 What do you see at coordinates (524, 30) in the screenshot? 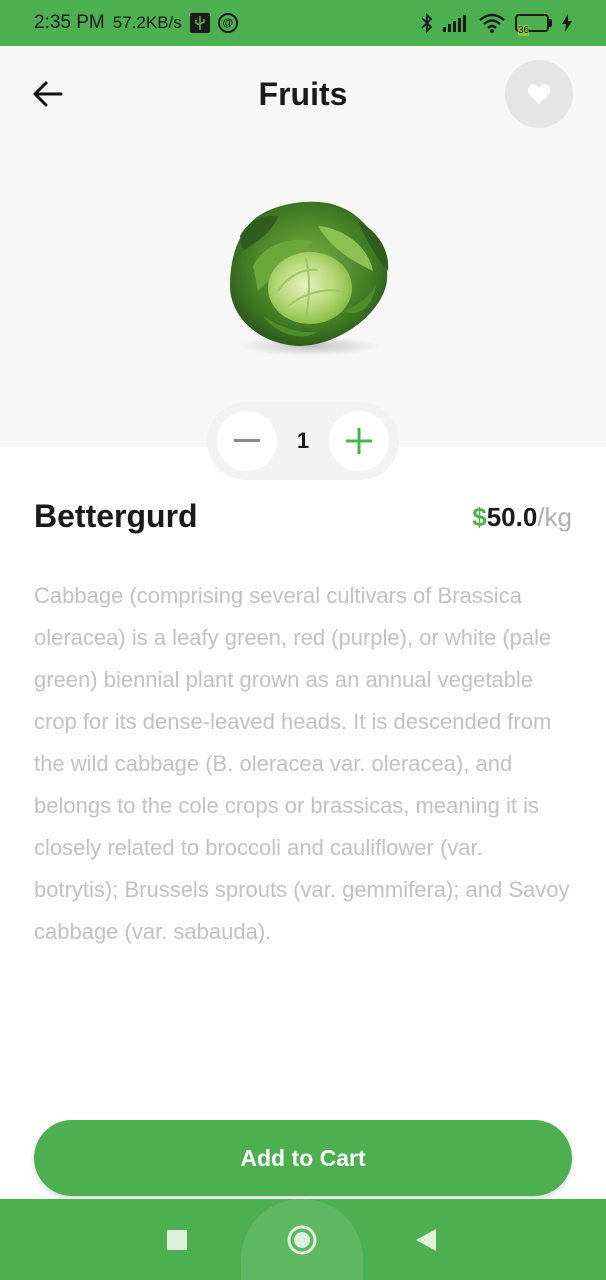
I see `battery-level: 36` at bounding box center [524, 30].